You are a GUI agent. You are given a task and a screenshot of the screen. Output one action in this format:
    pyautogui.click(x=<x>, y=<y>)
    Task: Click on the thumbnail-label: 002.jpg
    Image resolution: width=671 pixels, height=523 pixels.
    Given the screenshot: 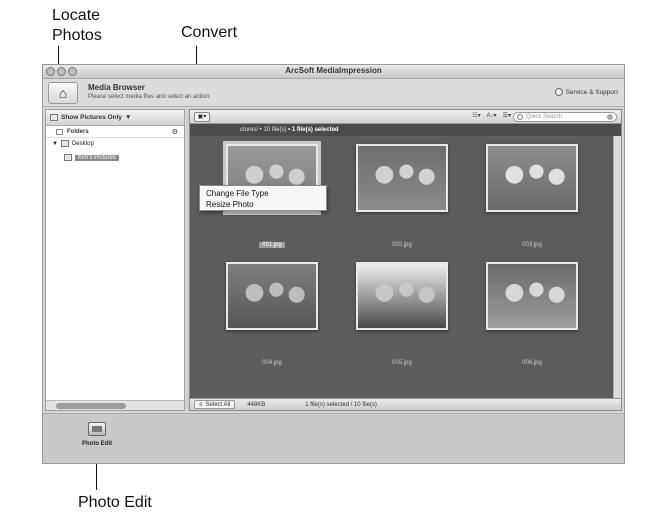 What is the action you would take?
    pyautogui.click(x=402, y=245)
    